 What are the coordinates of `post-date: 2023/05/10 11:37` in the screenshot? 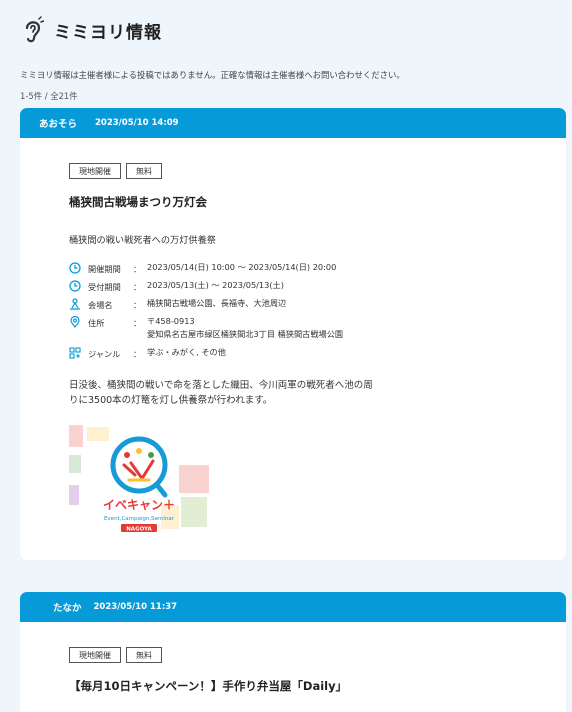 It's located at (135, 607).